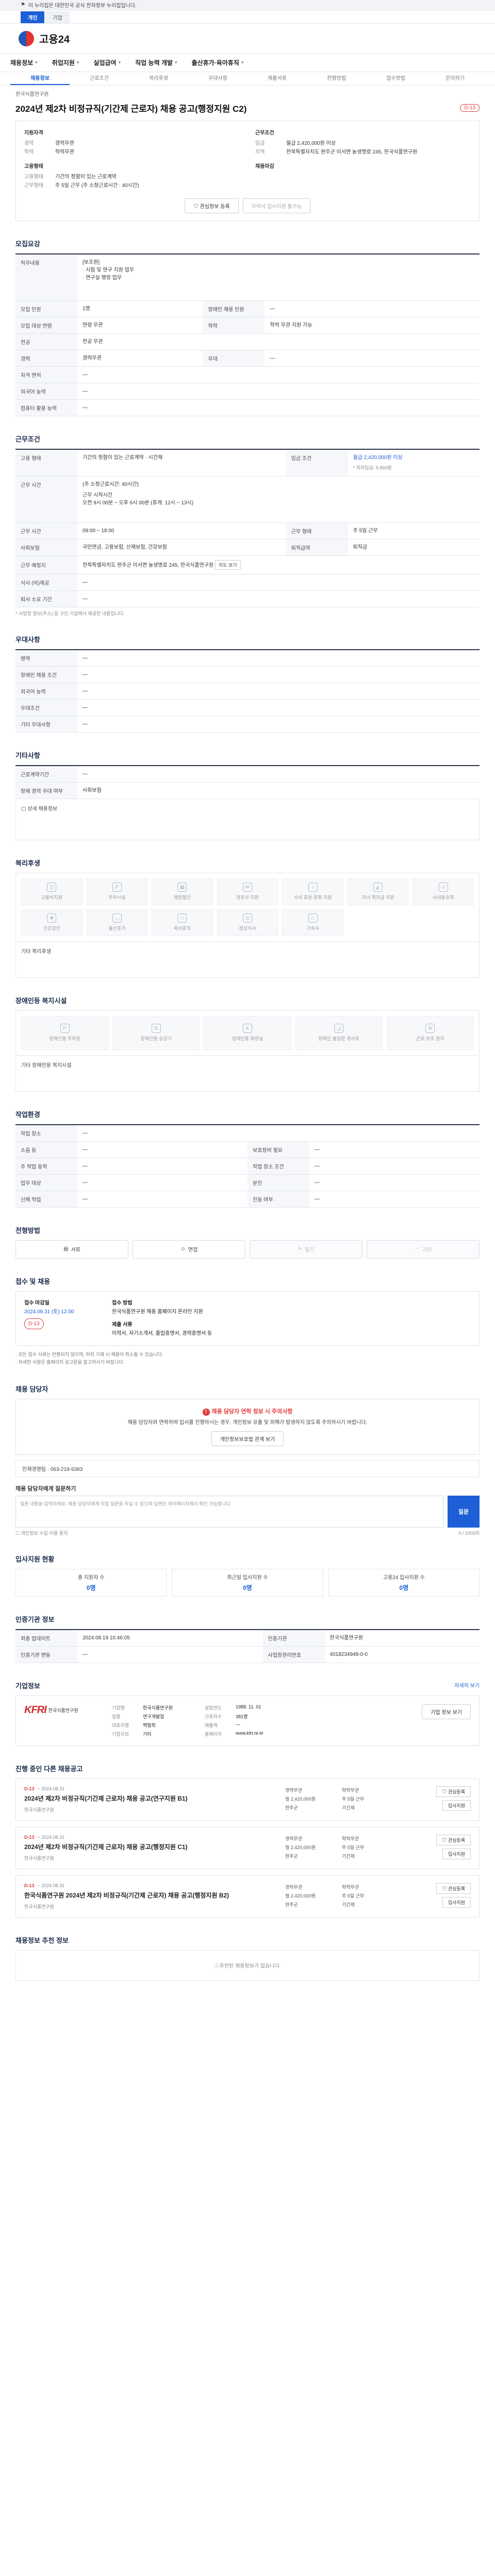 This screenshot has width=495, height=2576. Describe the element at coordinates (247, 1965) in the screenshot. I see `recommend-empty: ⓘ 추천된 채용정보가 없습니다.` at that location.